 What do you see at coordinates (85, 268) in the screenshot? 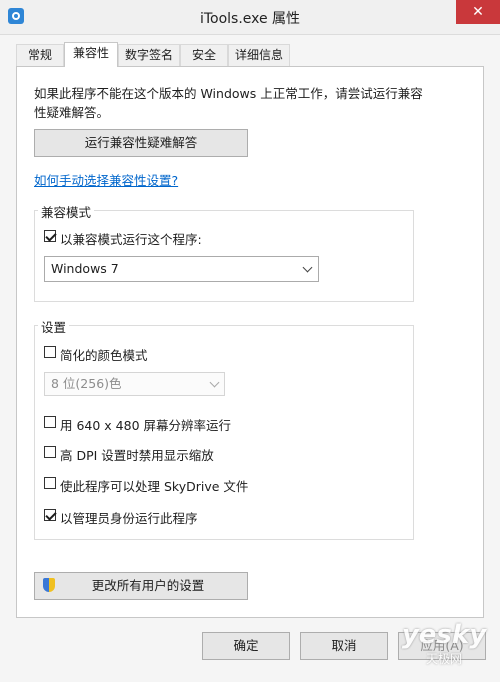
I see `os-version-value: Windows 7` at bounding box center [85, 268].